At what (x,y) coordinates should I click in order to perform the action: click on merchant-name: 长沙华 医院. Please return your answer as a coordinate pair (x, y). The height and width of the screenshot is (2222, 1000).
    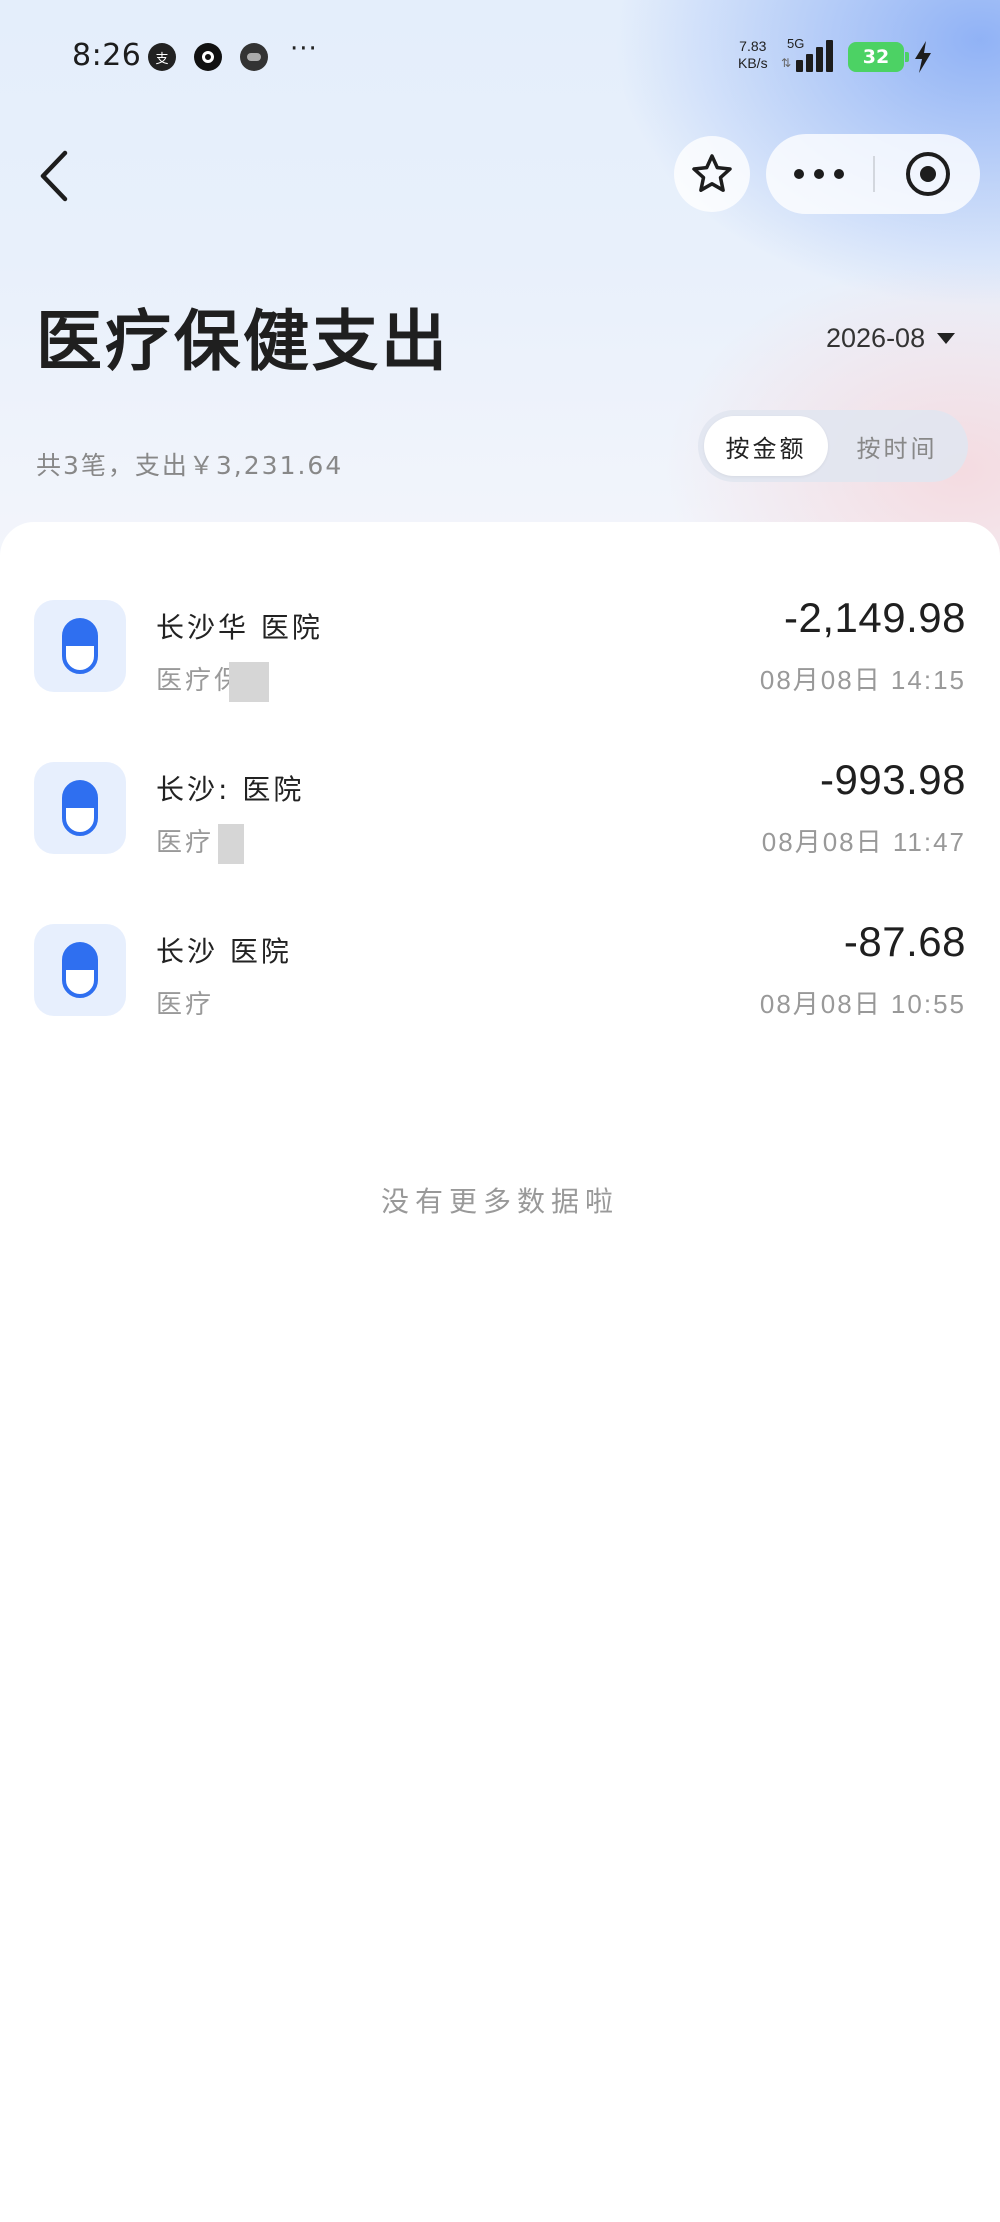
    Looking at the image, I should click on (239, 627).